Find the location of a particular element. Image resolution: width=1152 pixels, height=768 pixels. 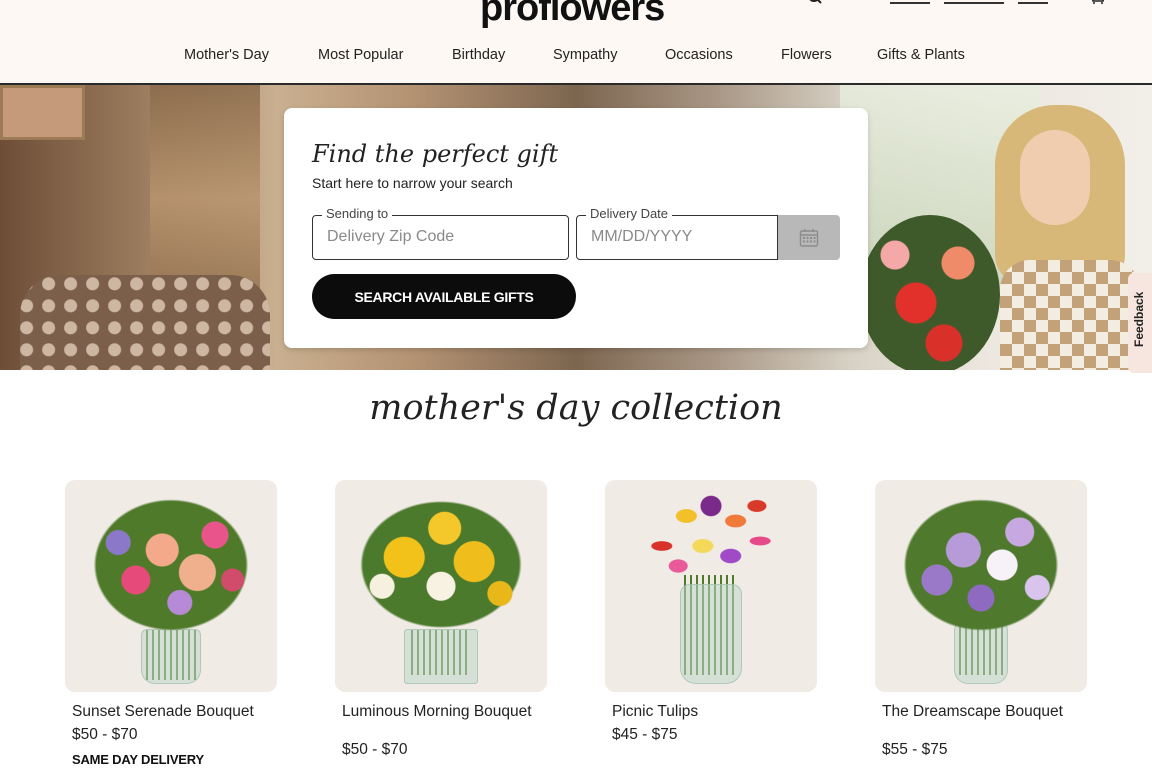

nav-item-sympathy: Sympathy is located at coordinates (585, 55).